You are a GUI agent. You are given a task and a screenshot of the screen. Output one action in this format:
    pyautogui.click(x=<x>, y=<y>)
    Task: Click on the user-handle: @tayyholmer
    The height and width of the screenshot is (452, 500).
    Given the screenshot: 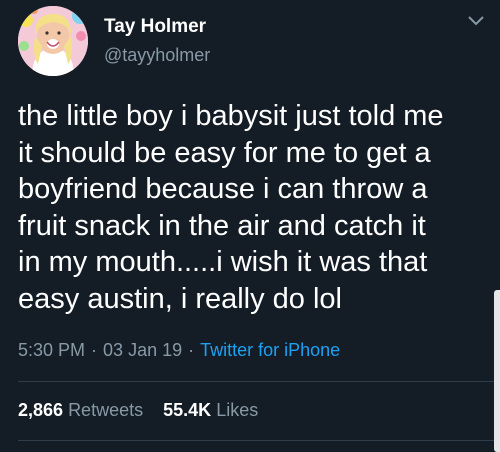 What is the action you would take?
    pyautogui.click(x=157, y=55)
    